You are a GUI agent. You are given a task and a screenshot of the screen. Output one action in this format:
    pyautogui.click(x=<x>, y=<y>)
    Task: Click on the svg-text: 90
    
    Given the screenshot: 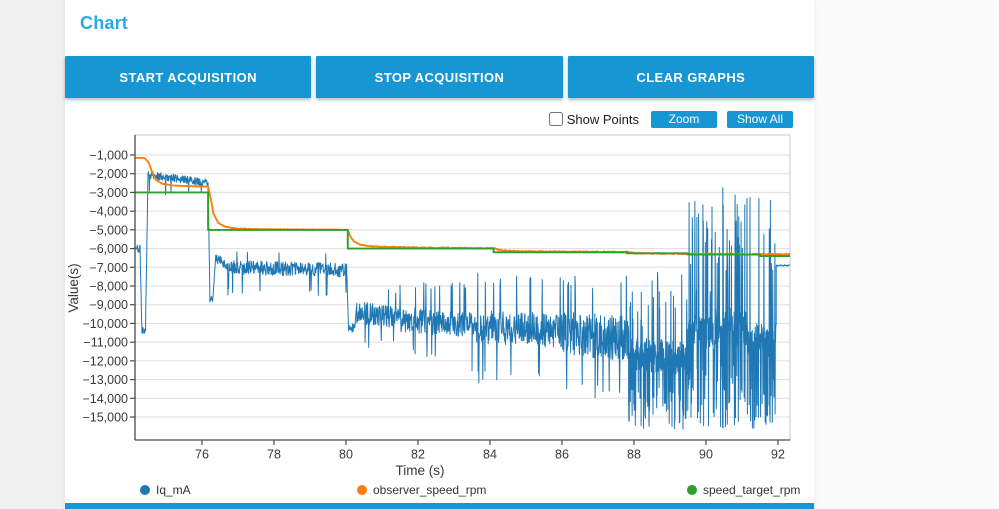 What is the action you would take?
    pyautogui.click(x=706, y=455)
    